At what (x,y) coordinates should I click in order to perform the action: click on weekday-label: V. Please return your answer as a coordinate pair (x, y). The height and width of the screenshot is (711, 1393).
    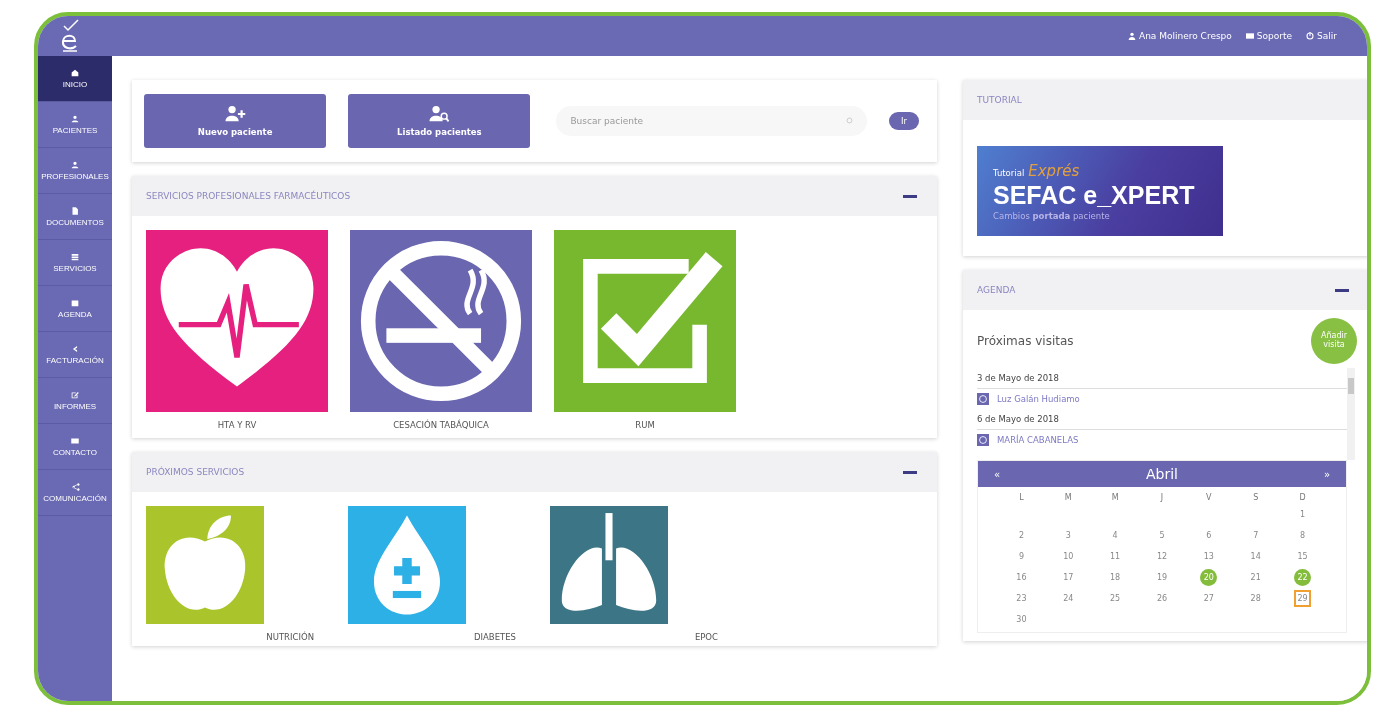
    Looking at the image, I should click on (1209, 497).